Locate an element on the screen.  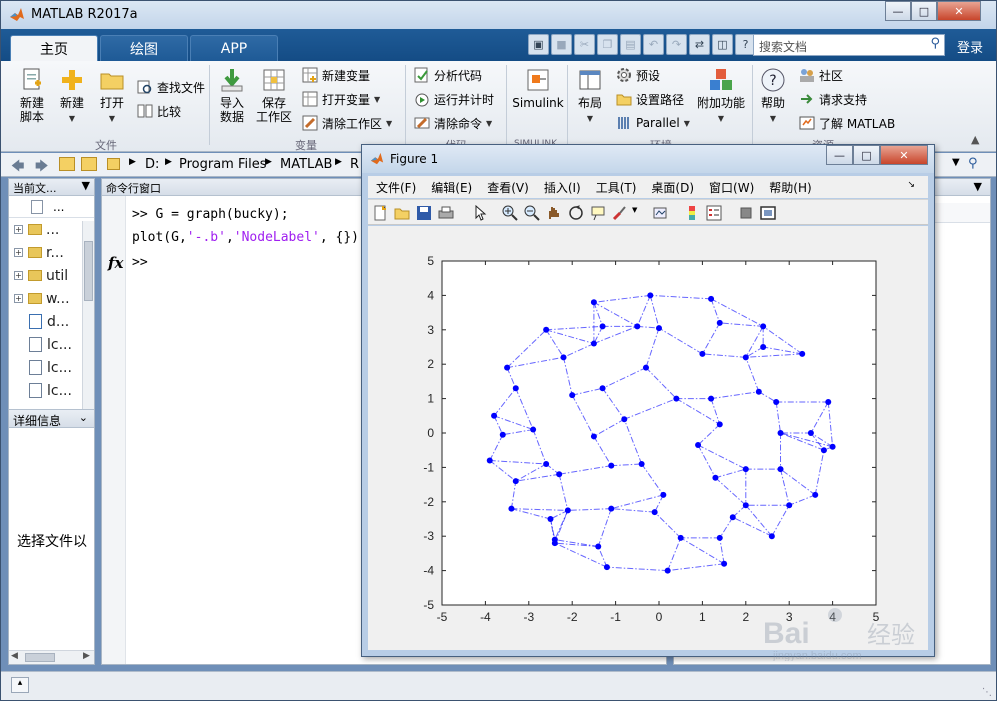
zoom-in-icon is located at coordinates (510, 213).